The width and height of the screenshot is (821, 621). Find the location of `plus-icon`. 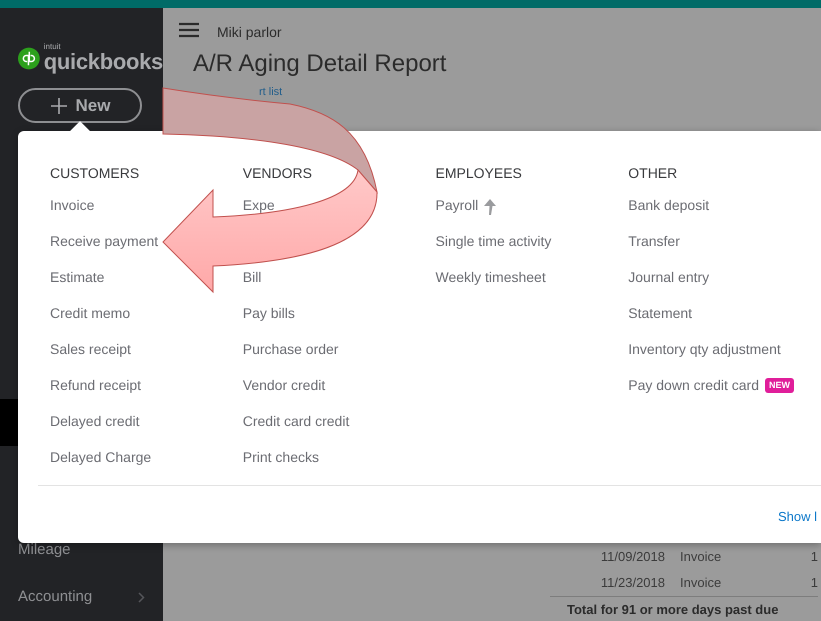

plus-icon is located at coordinates (59, 105).